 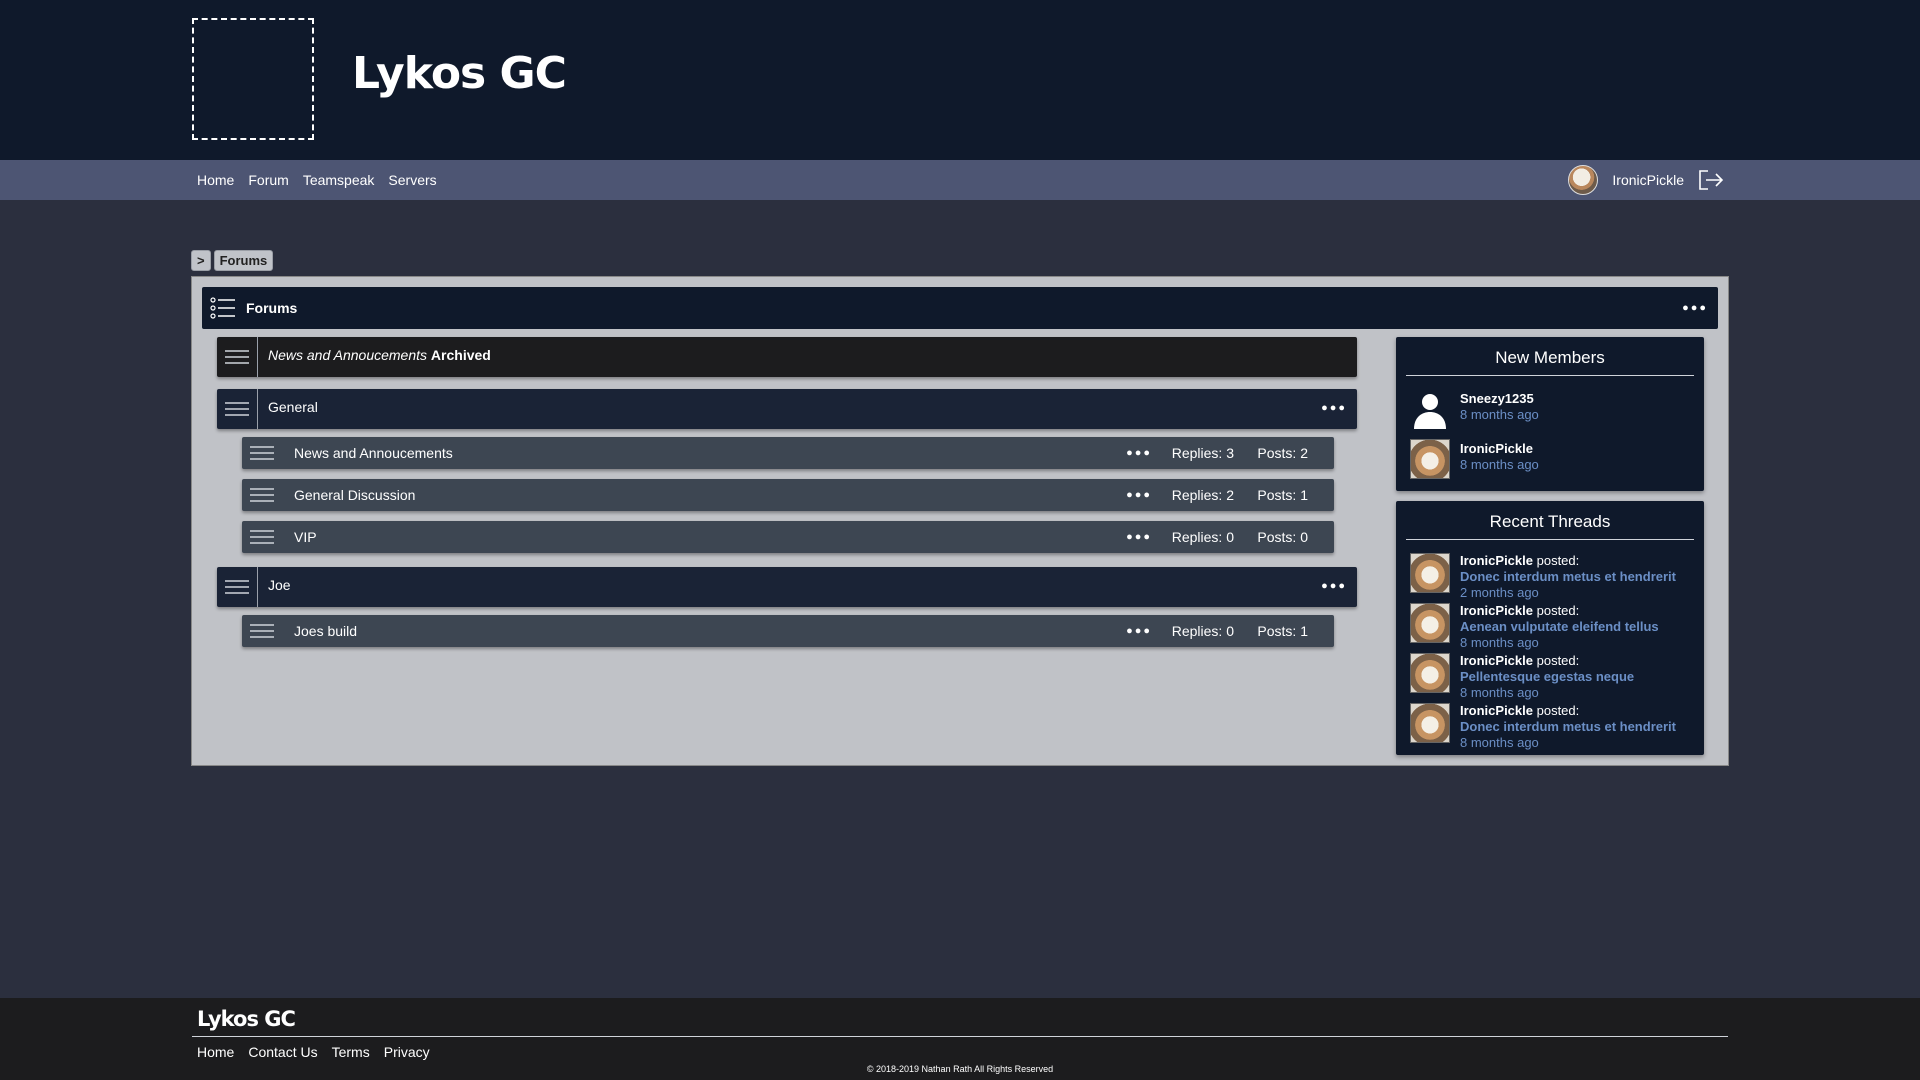 What do you see at coordinates (1711, 180) in the screenshot?
I see `logout-icon` at bounding box center [1711, 180].